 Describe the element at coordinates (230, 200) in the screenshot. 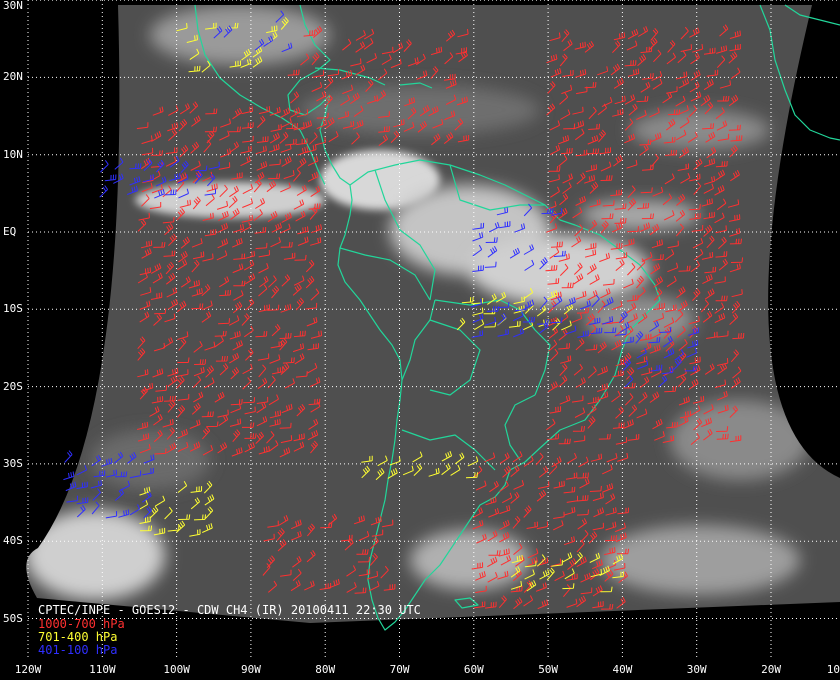

I see `cloud-itcz-west` at that location.